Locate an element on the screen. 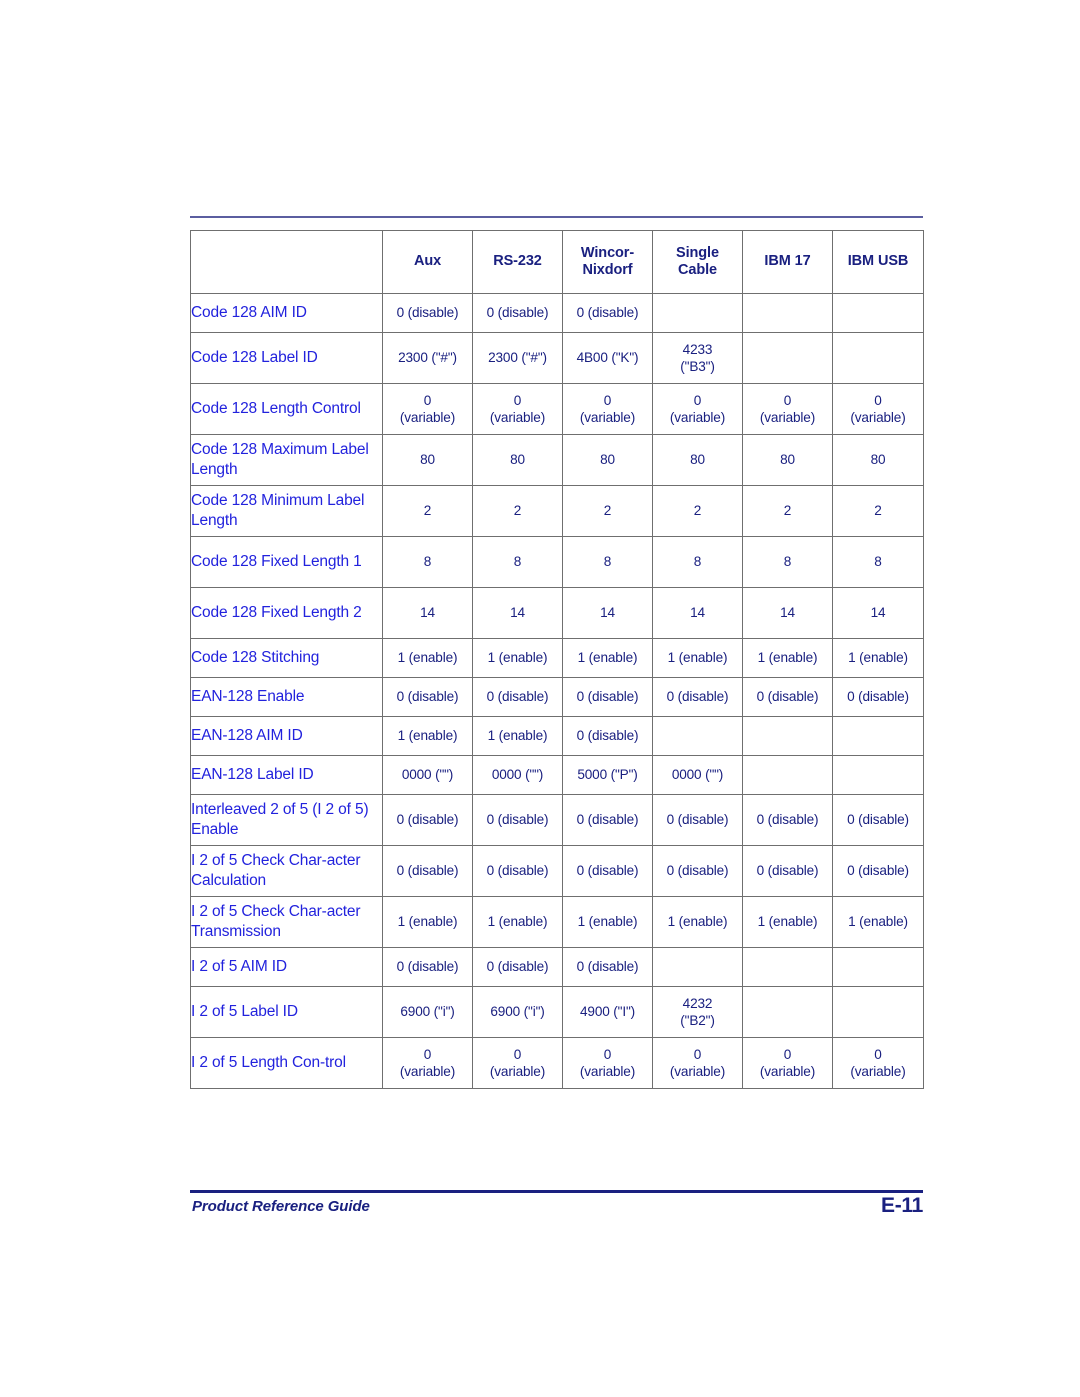 The image size is (1080, 1397). value-cell-ibmusb: 1 (enable) is located at coordinates (878, 922).